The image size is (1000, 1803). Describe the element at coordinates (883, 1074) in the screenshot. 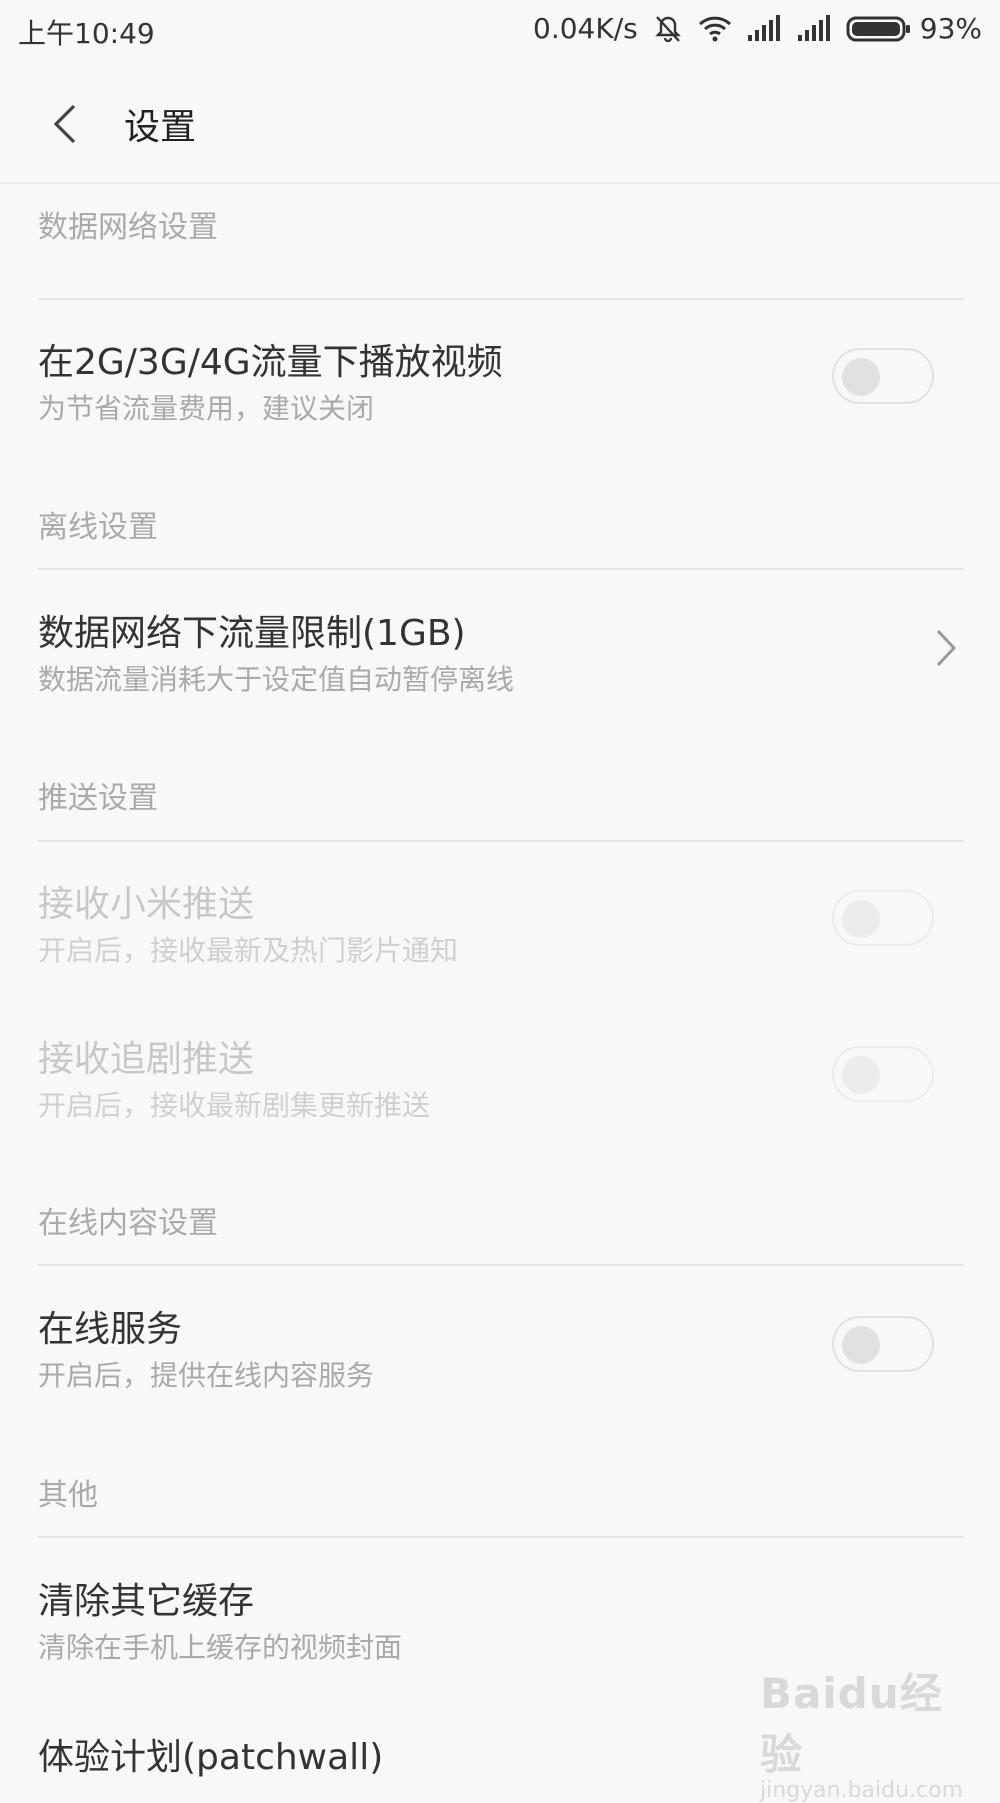

I see `follow-push-toggle` at that location.